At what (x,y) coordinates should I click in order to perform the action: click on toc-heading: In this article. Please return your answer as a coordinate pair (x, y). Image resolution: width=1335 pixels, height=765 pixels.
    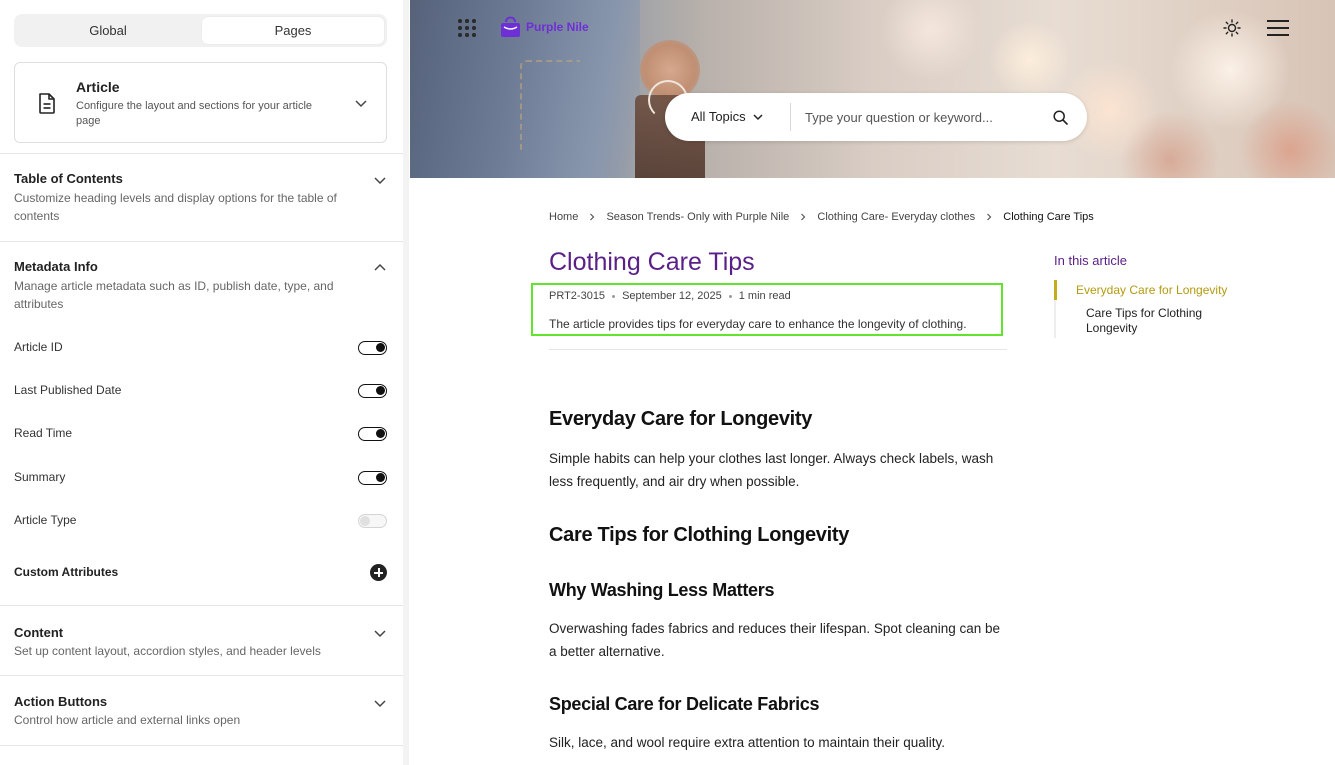
    Looking at the image, I should click on (1090, 260).